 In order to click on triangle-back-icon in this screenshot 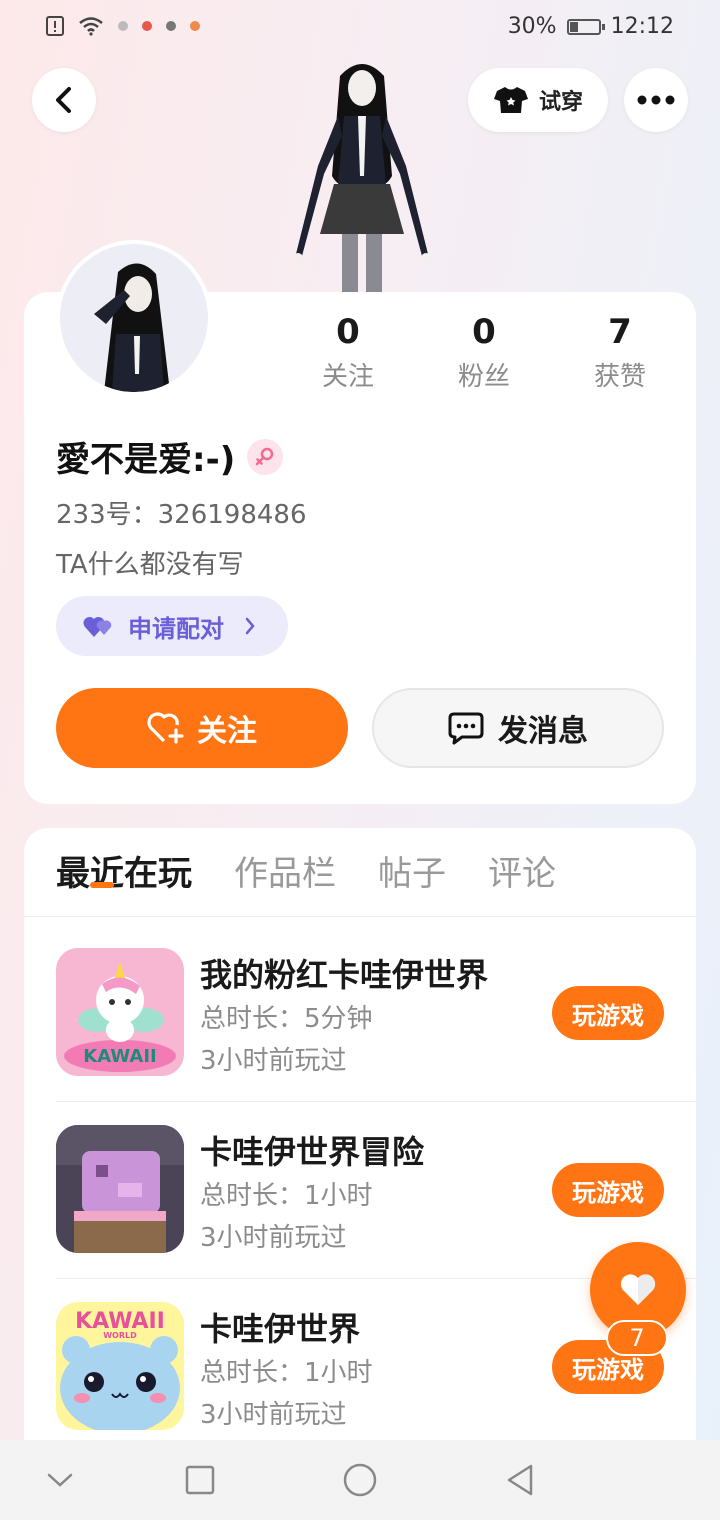, I will do `click(520, 1480)`.